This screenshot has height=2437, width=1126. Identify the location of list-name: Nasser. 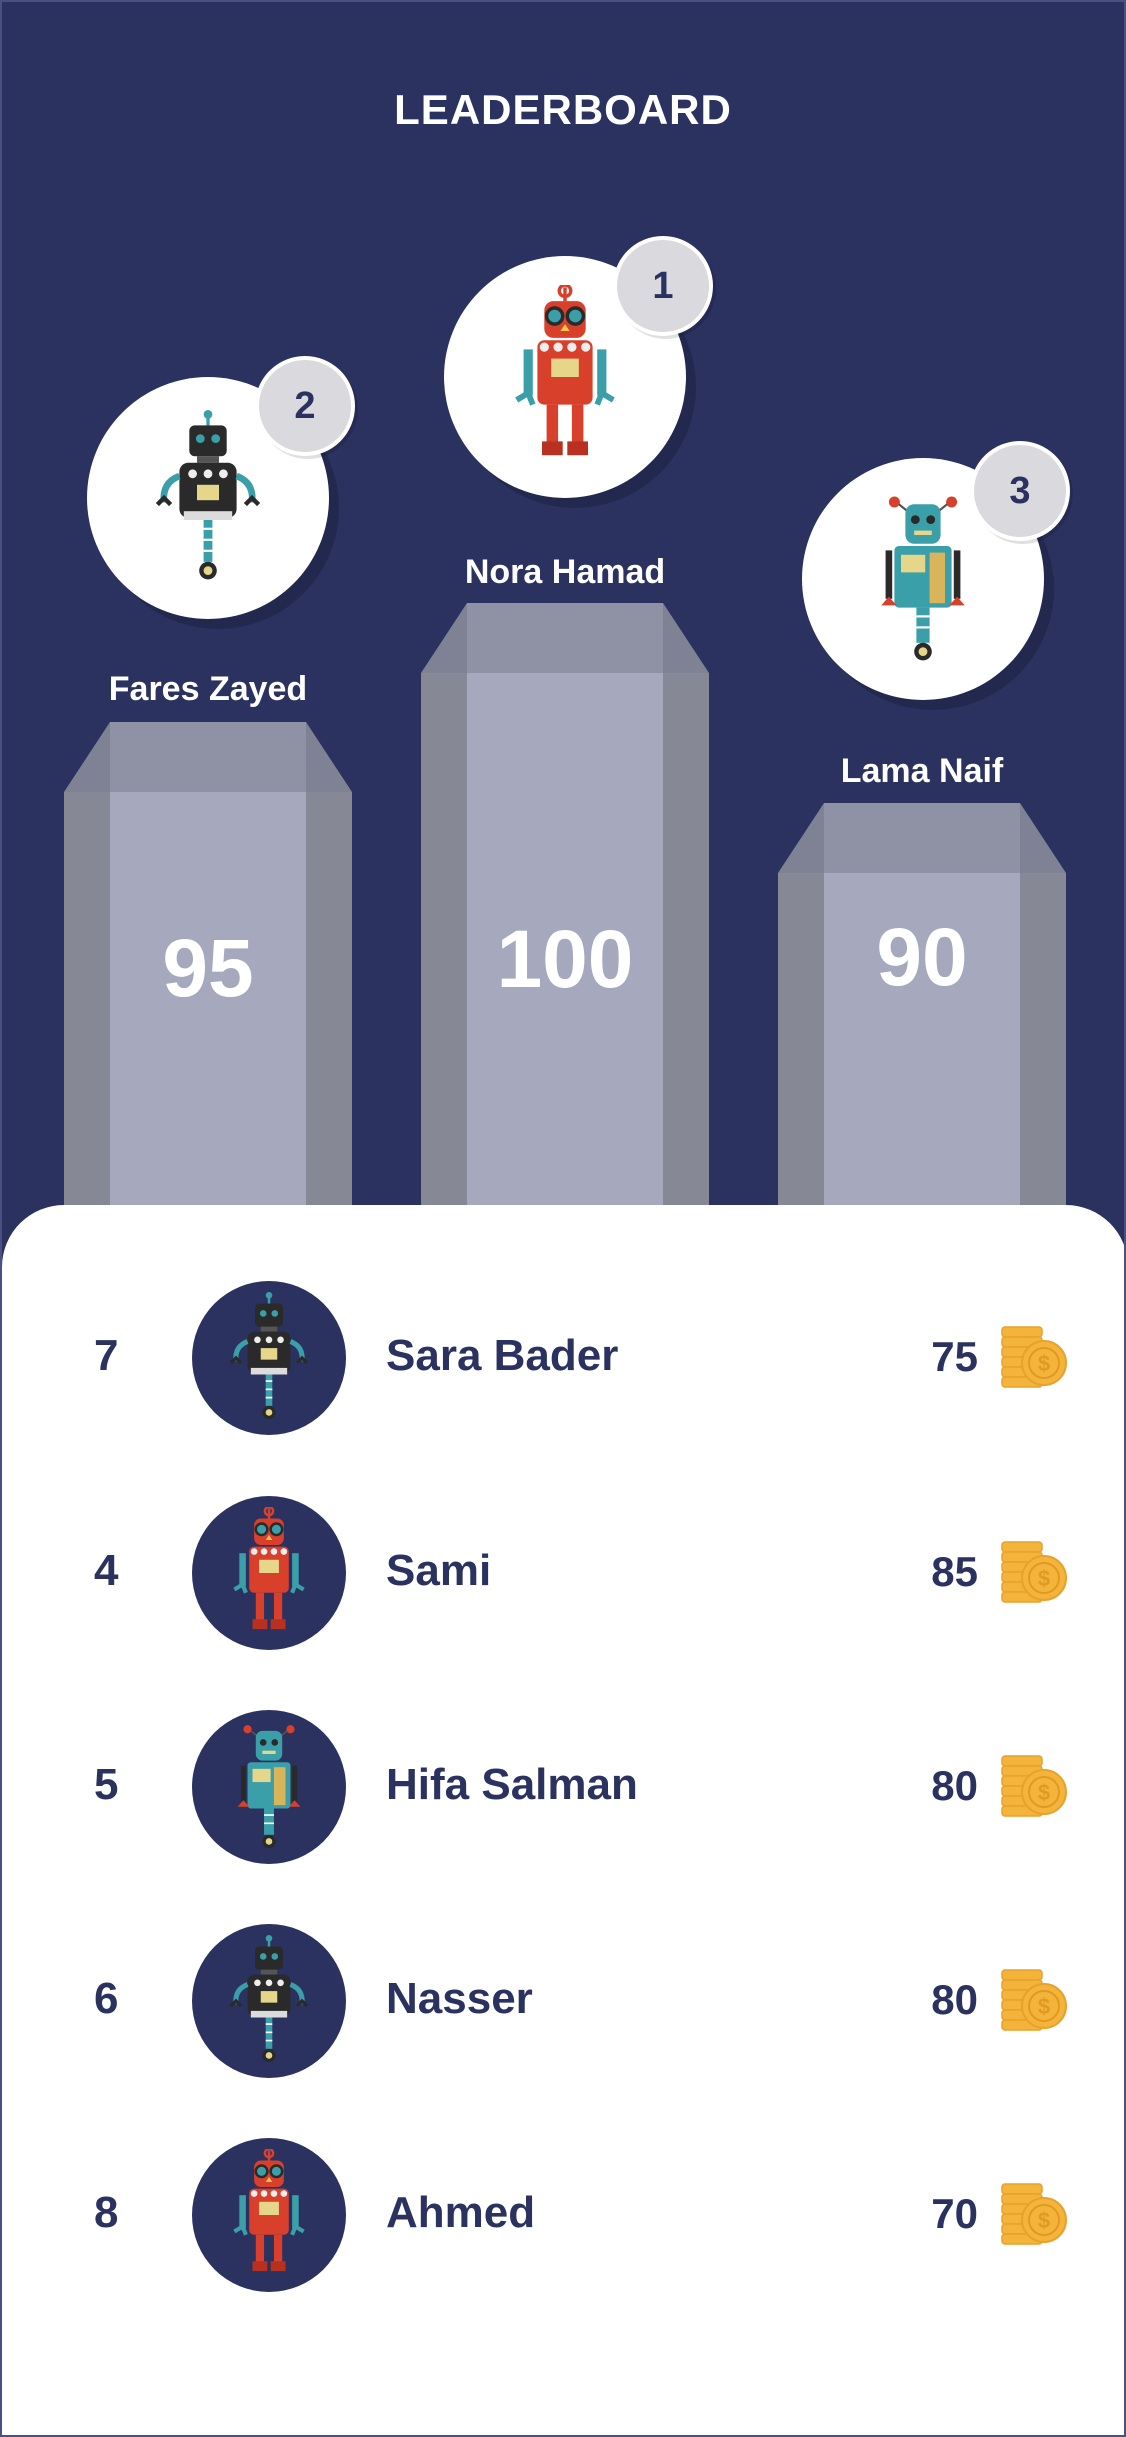
(459, 1998).